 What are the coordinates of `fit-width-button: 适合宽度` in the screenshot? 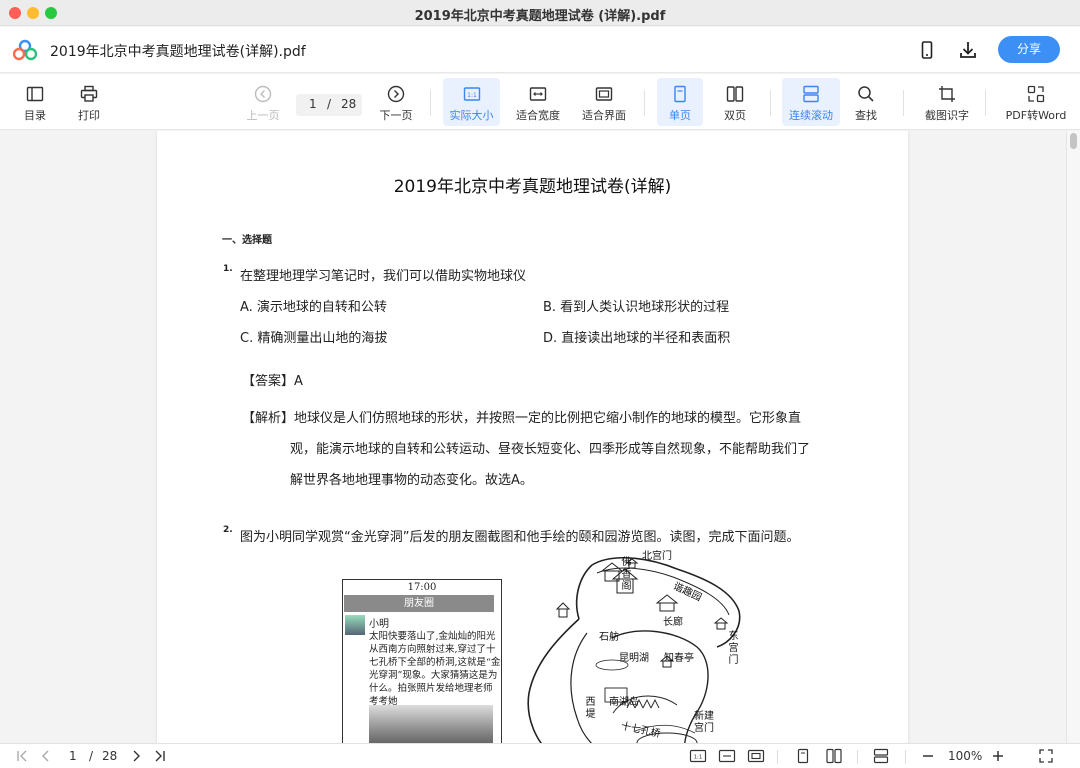 It's located at (538, 102).